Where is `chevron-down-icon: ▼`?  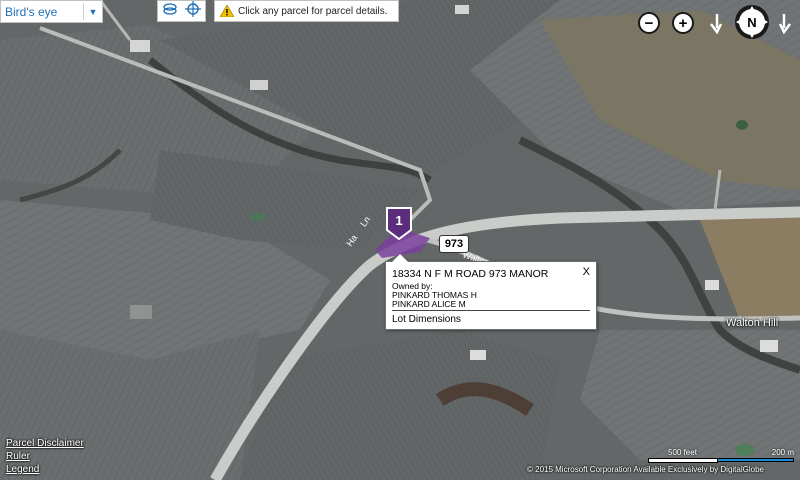 chevron-down-icon: ▼ is located at coordinates (93, 12).